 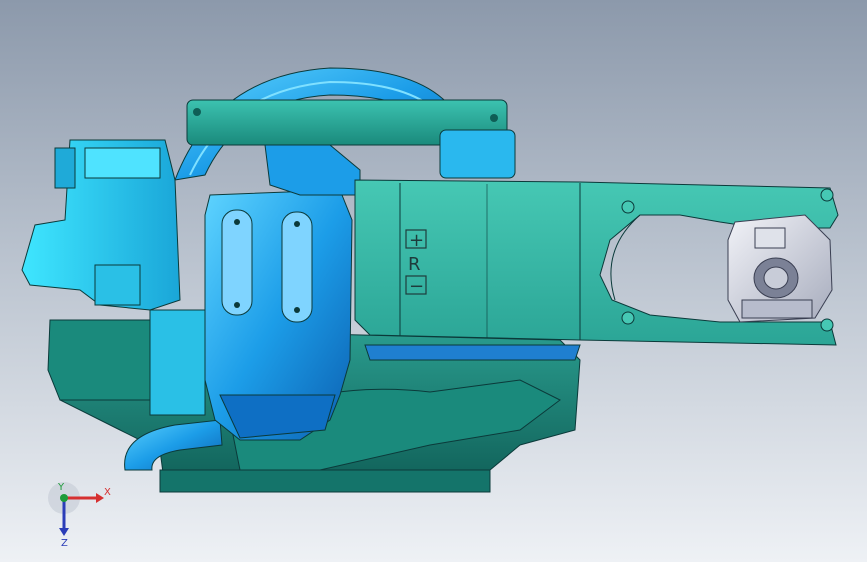 What do you see at coordinates (780, 268) in the screenshot?
I see `wrist-assembly` at bounding box center [780, 268].